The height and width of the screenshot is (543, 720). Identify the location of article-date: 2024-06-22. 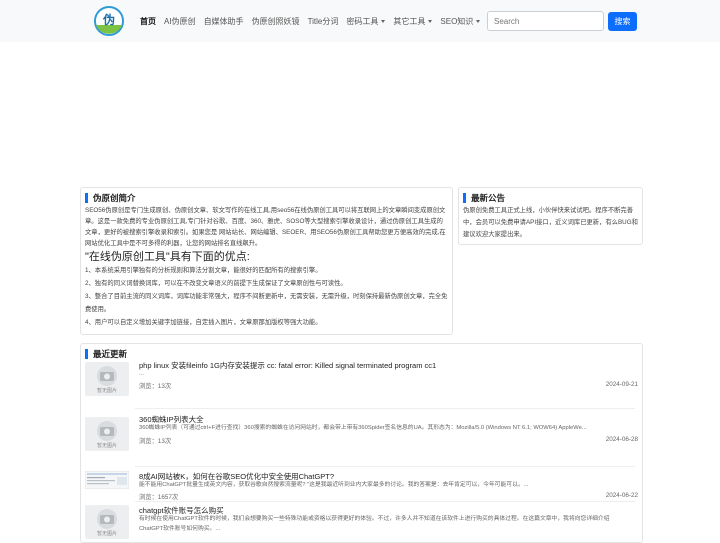
(621, 495).